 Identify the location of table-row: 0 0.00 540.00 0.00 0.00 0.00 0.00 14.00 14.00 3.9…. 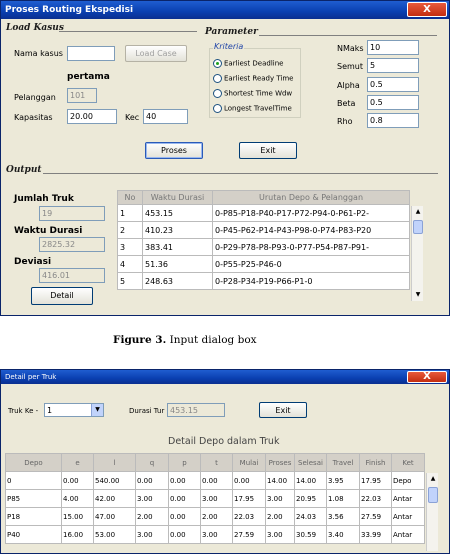
(215, 480).